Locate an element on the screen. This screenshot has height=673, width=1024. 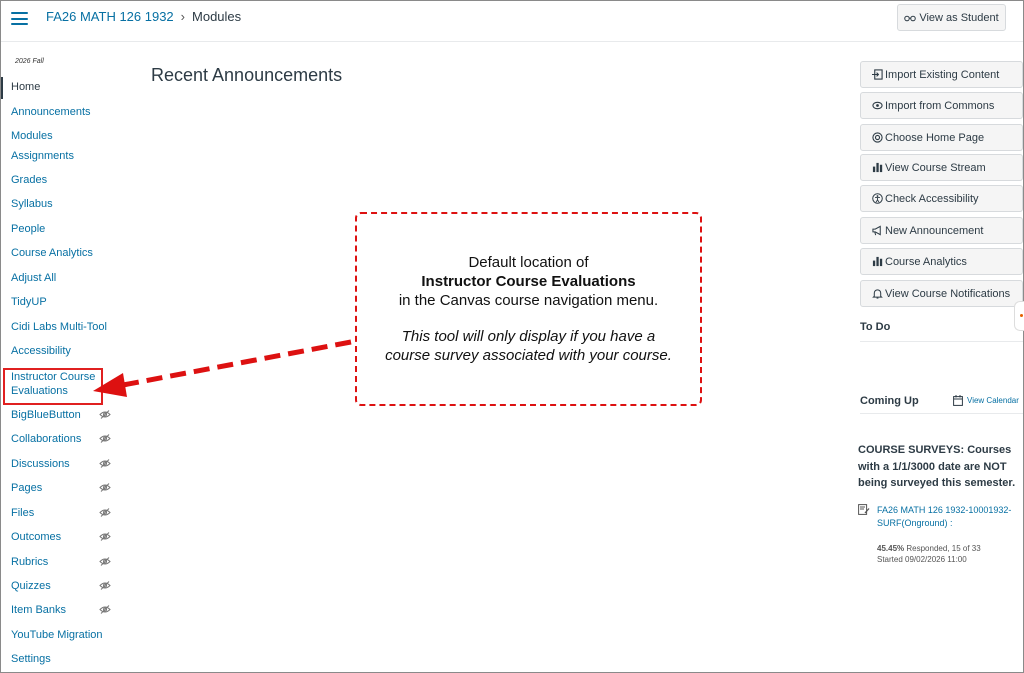
nav-item-label: Files is located at coordinates (23, 513).